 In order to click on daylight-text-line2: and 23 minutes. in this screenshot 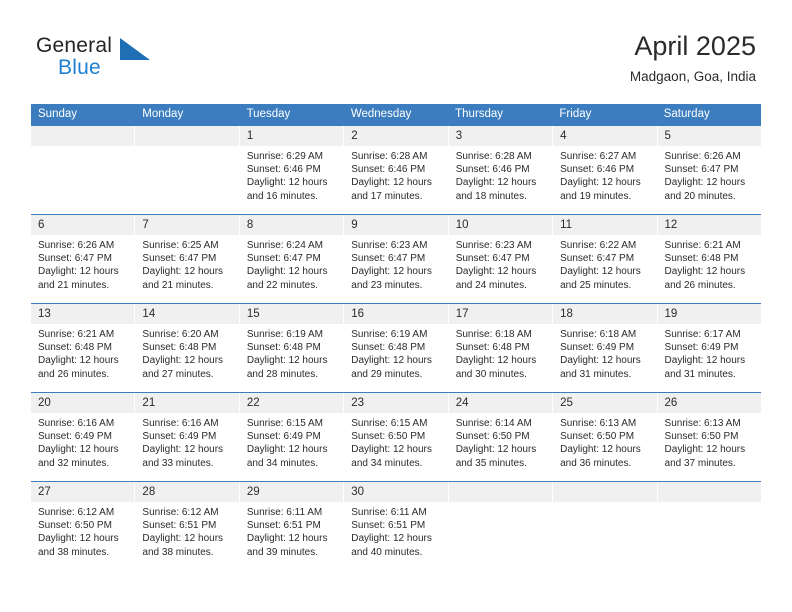, I will do `click(387, 285)`.